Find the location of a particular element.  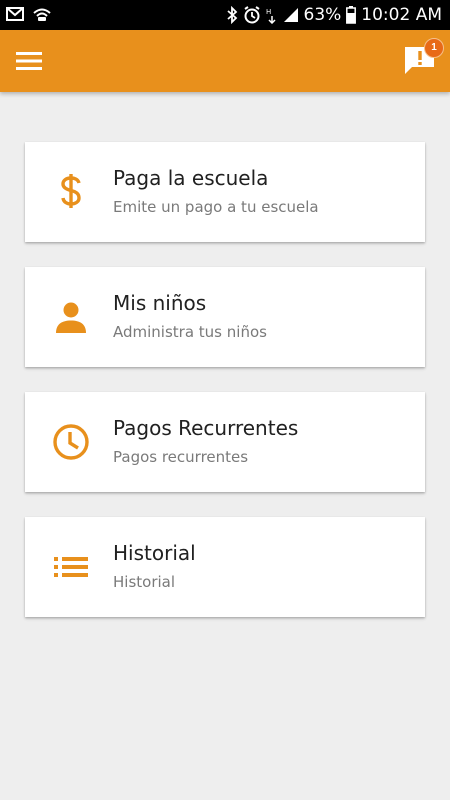

card-title: Pagos Recurrentes is located at coordinates (206, 428).